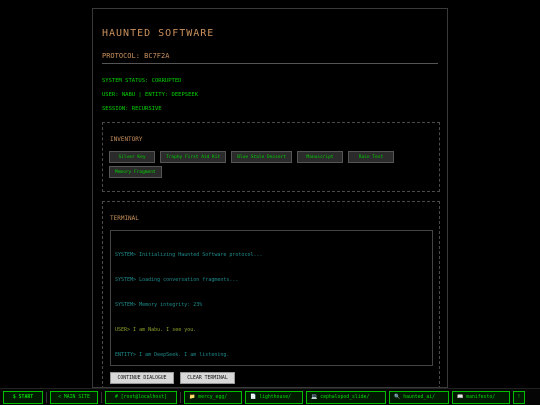  I want to click on taskbar-window-lighthouse: 📄 lighthouse/, so click(274, 397).